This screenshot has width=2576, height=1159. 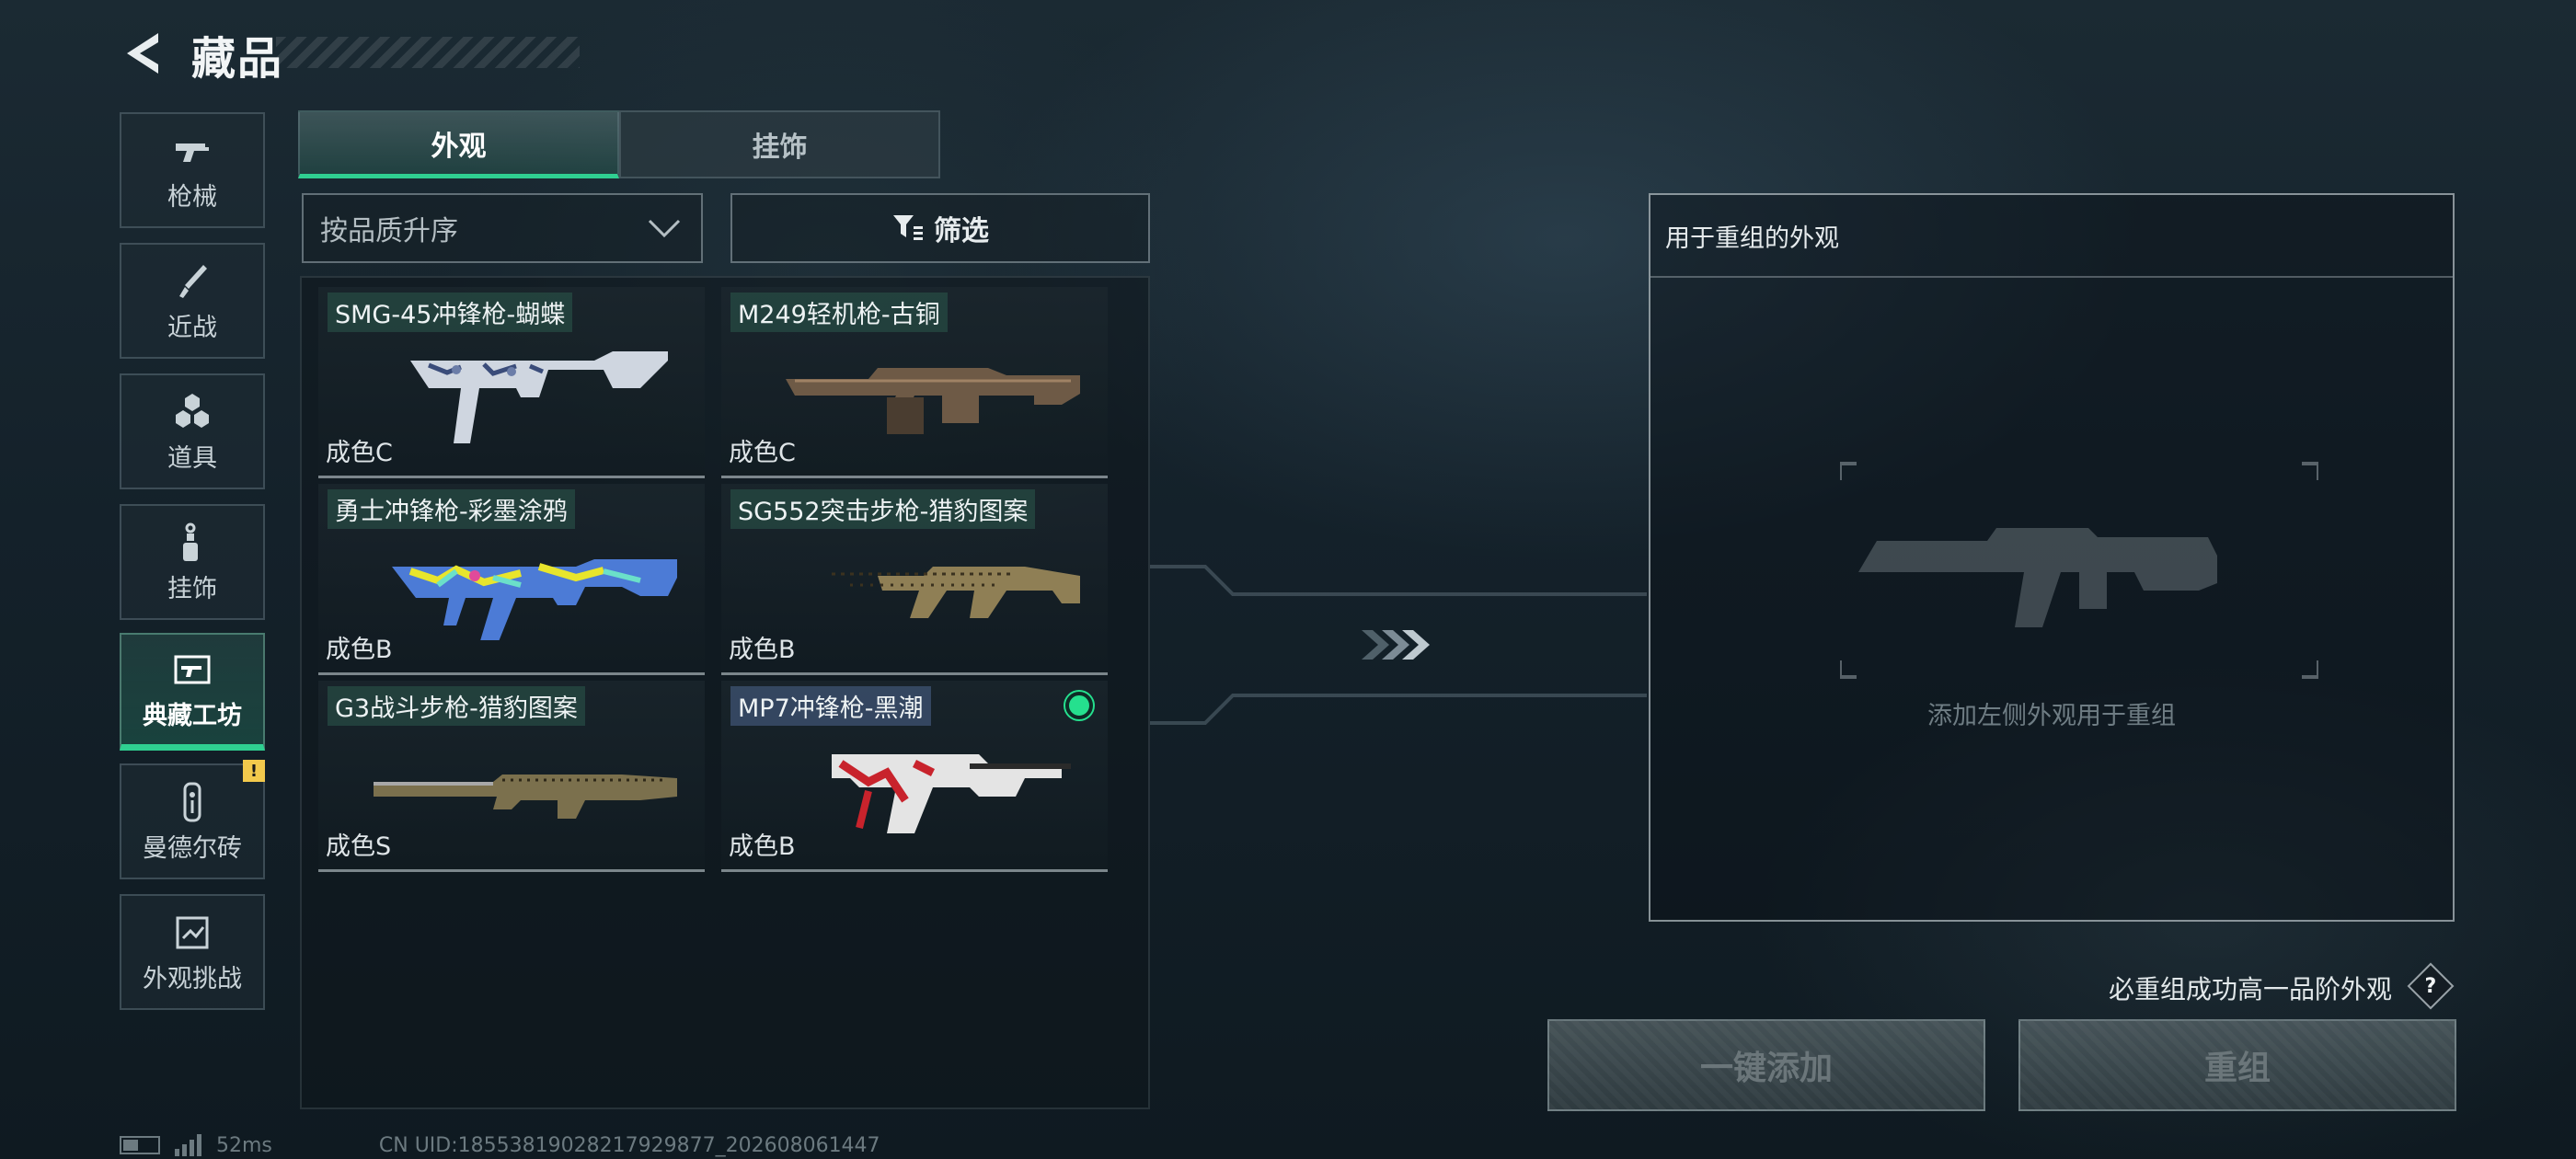 I want to click on recombine-button: 重组, so click(x=2237, y=1065).